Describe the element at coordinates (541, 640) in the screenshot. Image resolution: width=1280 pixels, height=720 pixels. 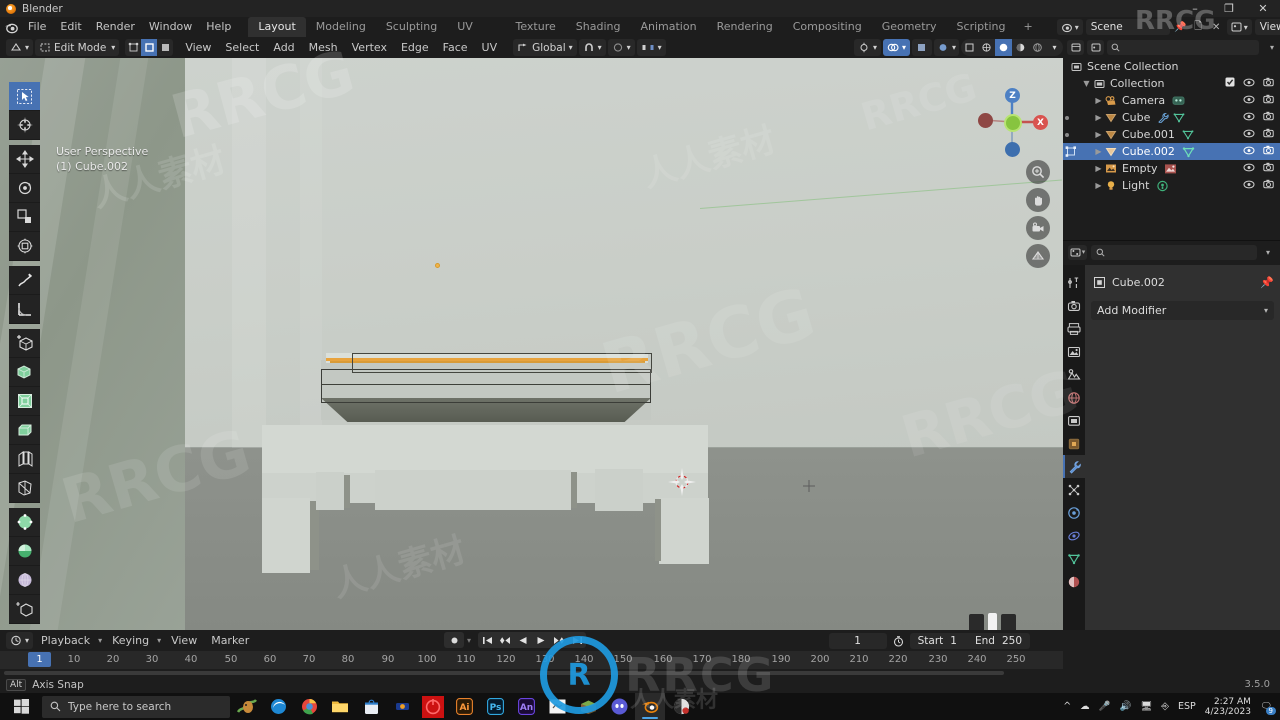
I see `play-icon` at that location.